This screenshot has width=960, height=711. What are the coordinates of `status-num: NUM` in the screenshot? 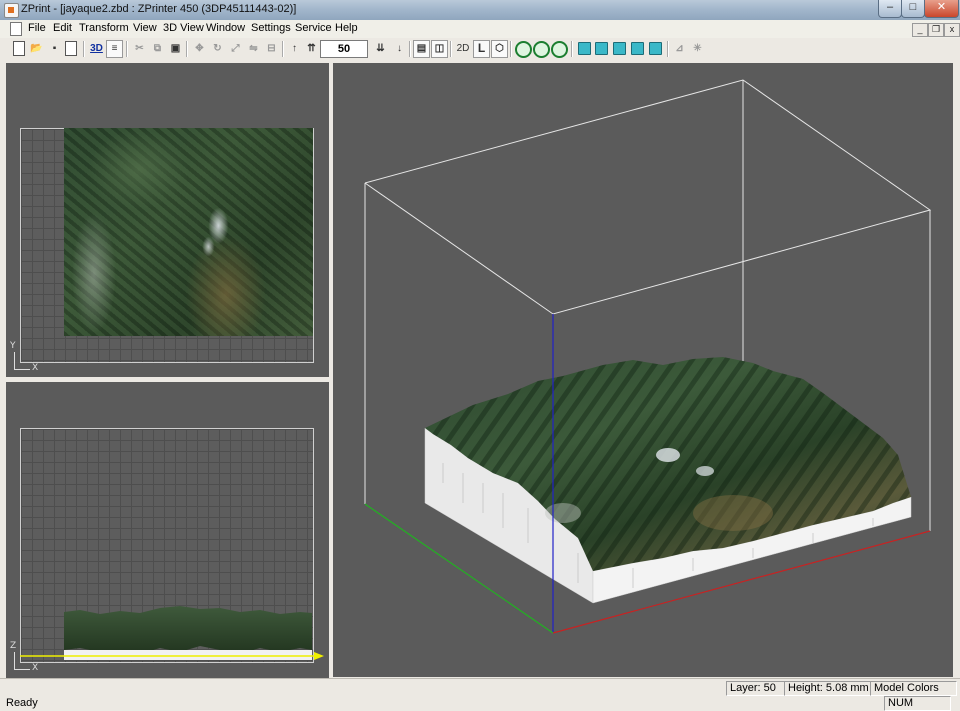 It's located at (917, 703).